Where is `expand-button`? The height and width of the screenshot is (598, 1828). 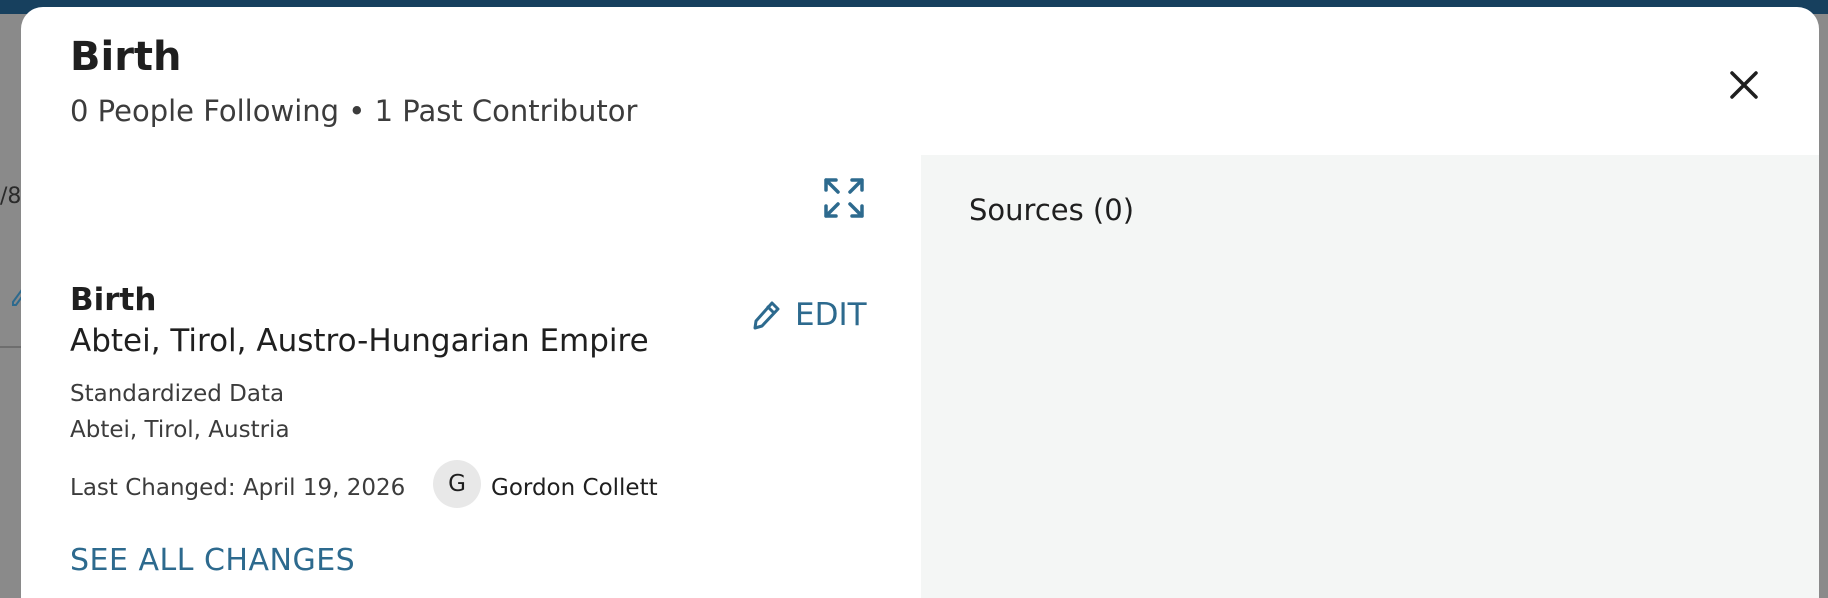 expand-button is located at coordinates (844, 198).